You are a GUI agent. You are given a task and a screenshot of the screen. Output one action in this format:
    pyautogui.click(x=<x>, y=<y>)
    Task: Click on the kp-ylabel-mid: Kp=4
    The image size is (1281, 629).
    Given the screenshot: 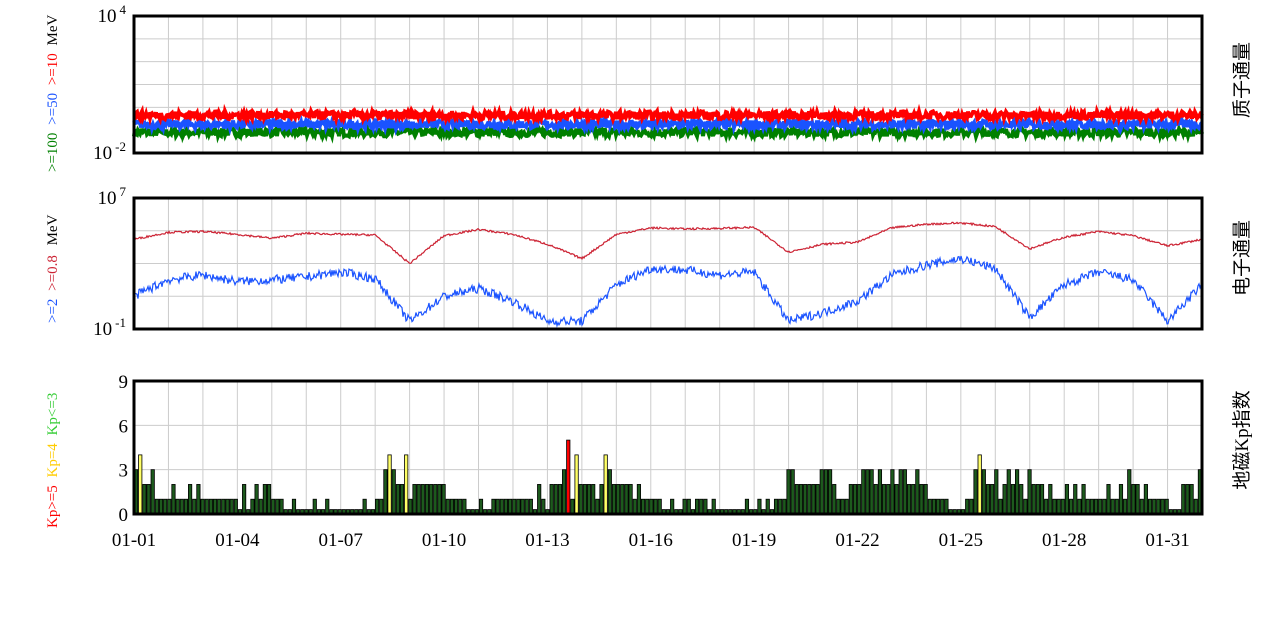 What is the action you would take?
    pyautogui.click(x=53, y=460)
    